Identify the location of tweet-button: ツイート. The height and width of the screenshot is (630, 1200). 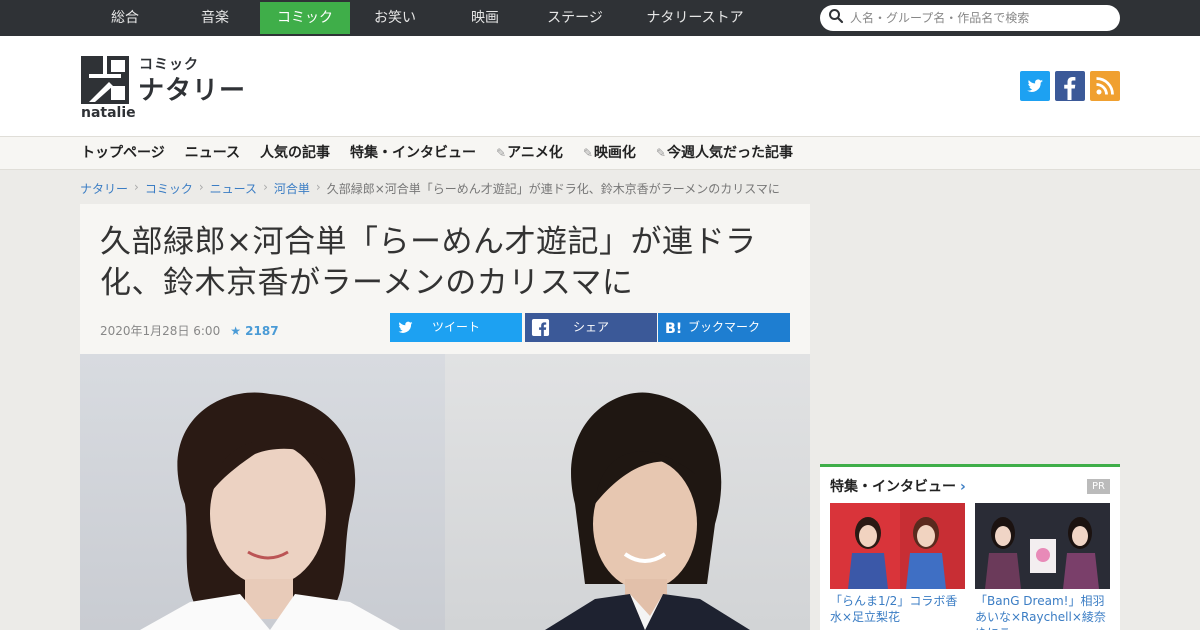
(456, 327).